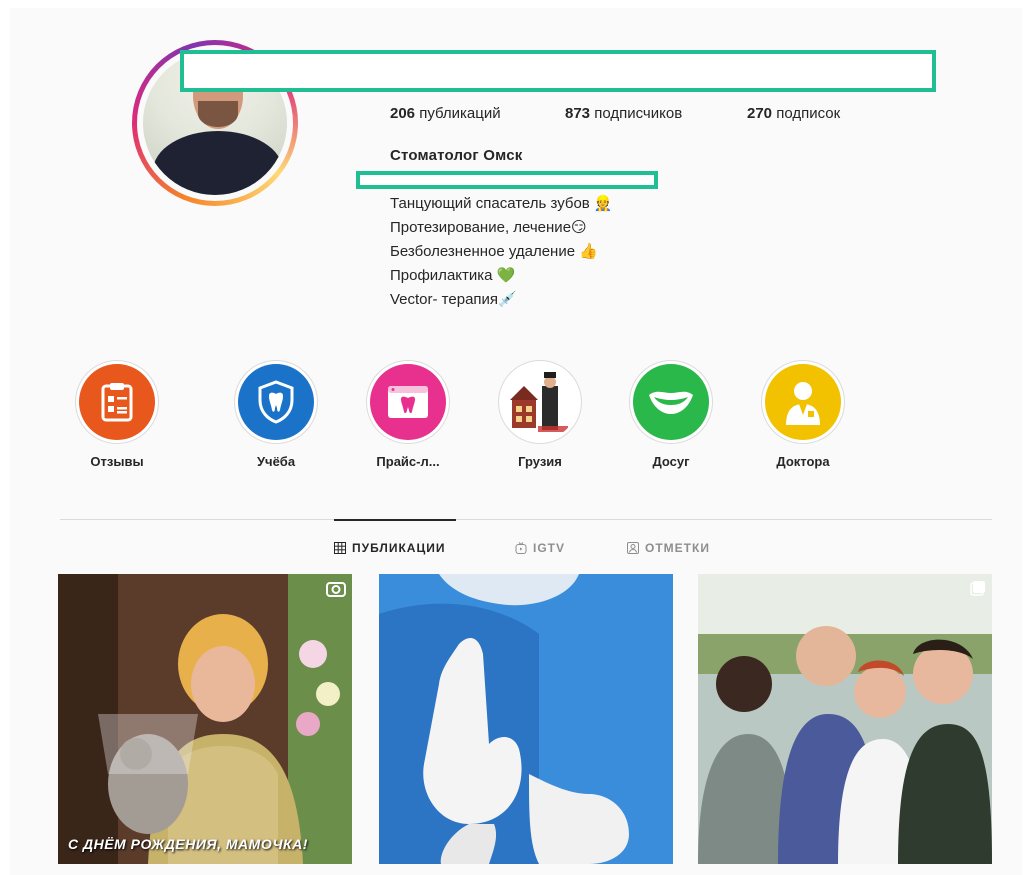 Image resolution: width=1025 pixels, height=875 pixels. What do you see at coordinates (671, 402) in the screenshot?
I see `smile-icon` at bounding box center [671, 402].